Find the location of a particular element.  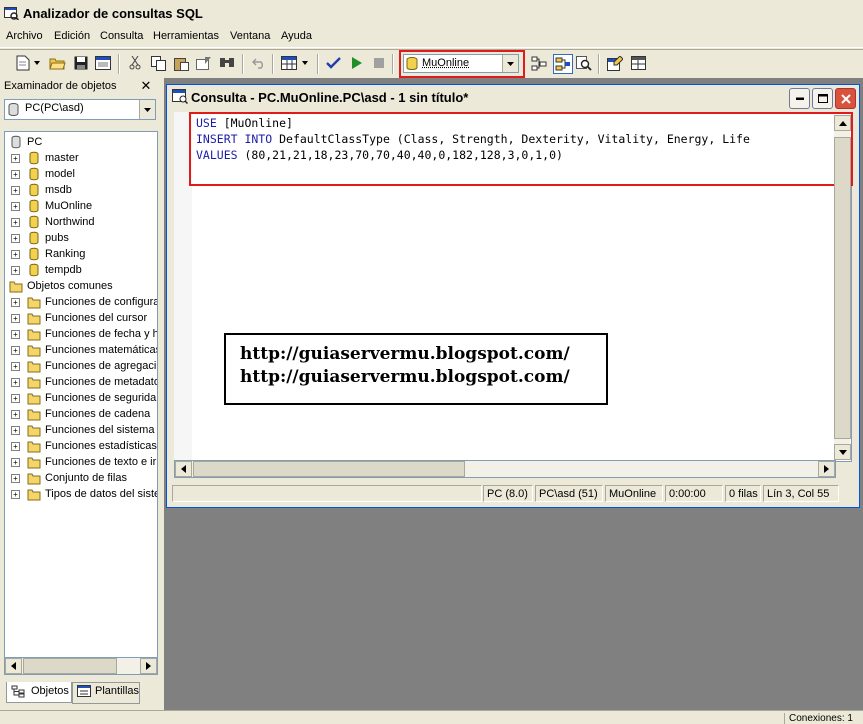

menu-ayuda: Ayuda is located at coordinates (296, 36).